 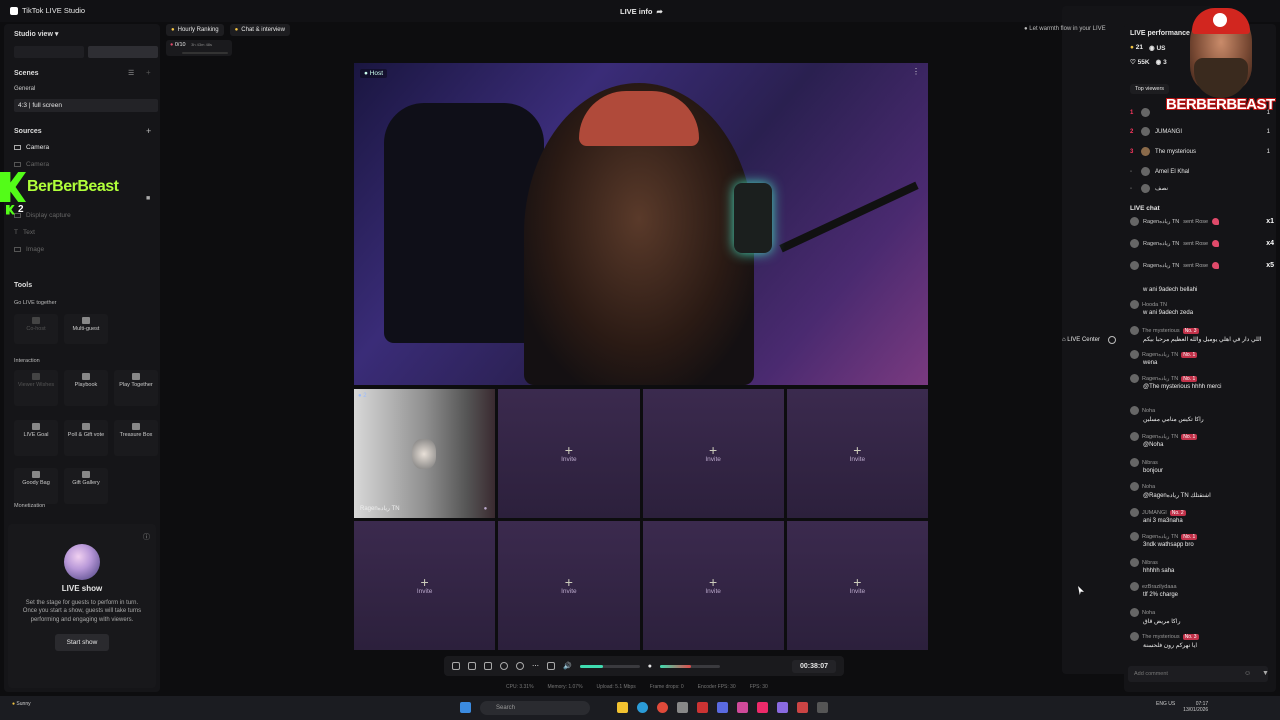 I want to click on gift-gallery-tool: Gift Gallery, so click(x=86, y=486).